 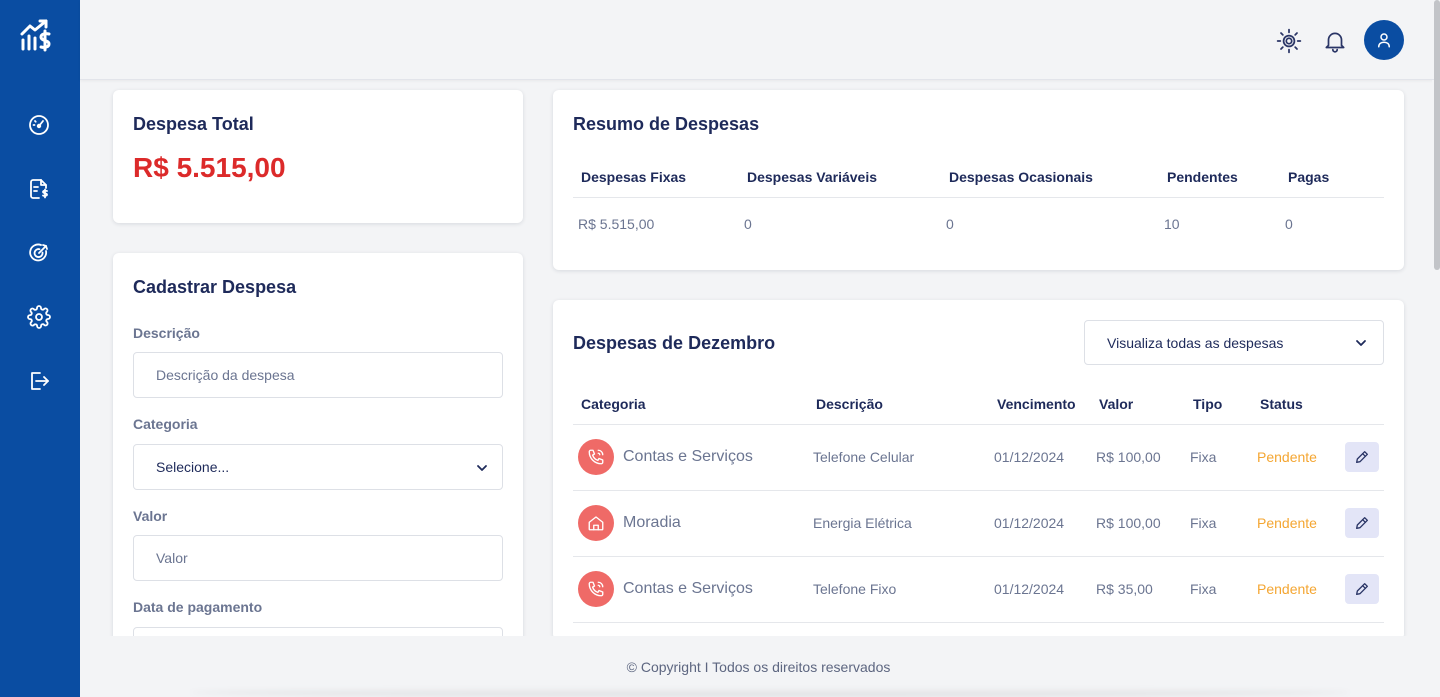 I want to click on col-header-status: Status, so click(x=1281, y=404).